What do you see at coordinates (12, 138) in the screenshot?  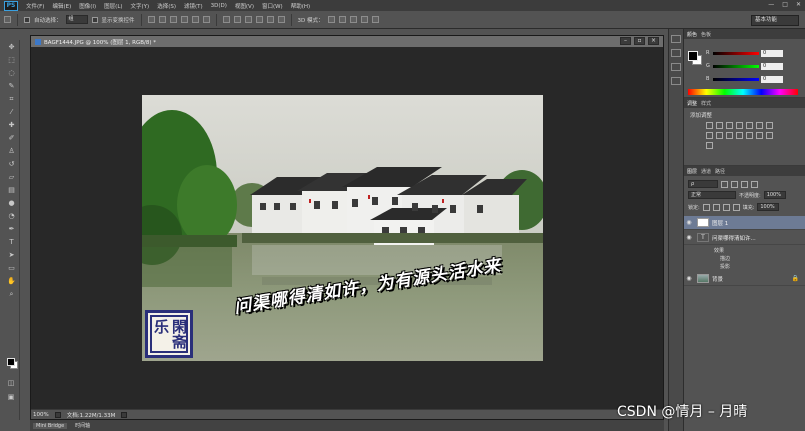 I see `brush-tool-icon: ✐` at bounding box center [12, 138].